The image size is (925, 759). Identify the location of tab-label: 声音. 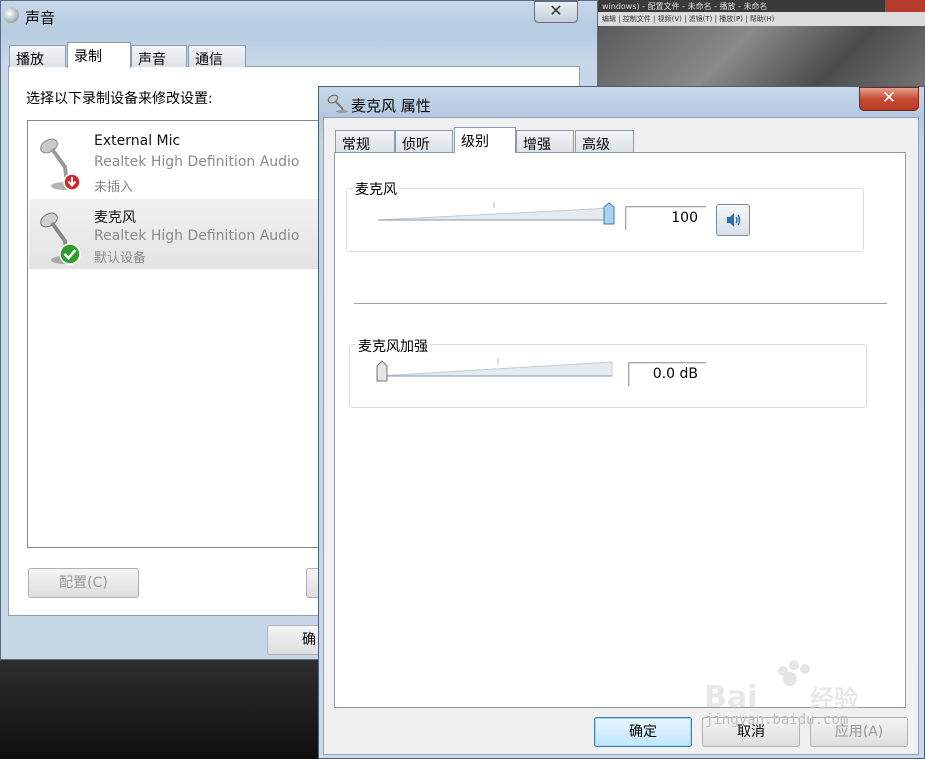
(152, 60).